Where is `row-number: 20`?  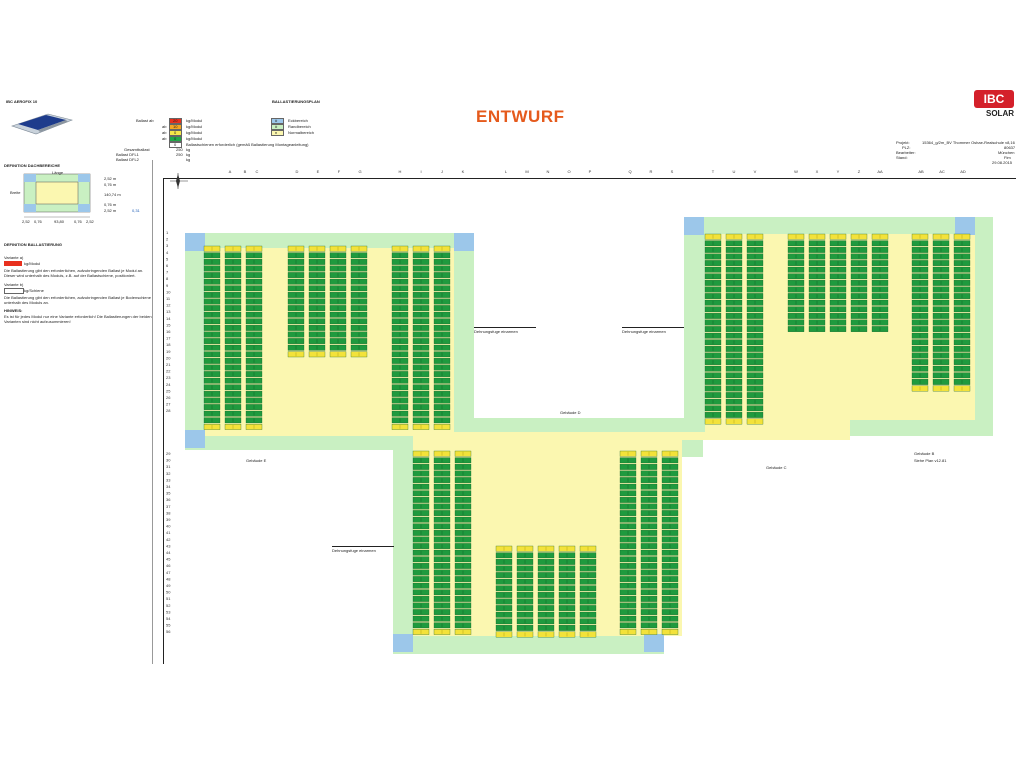 row-number: 20 is located at coordinates (168, 357).